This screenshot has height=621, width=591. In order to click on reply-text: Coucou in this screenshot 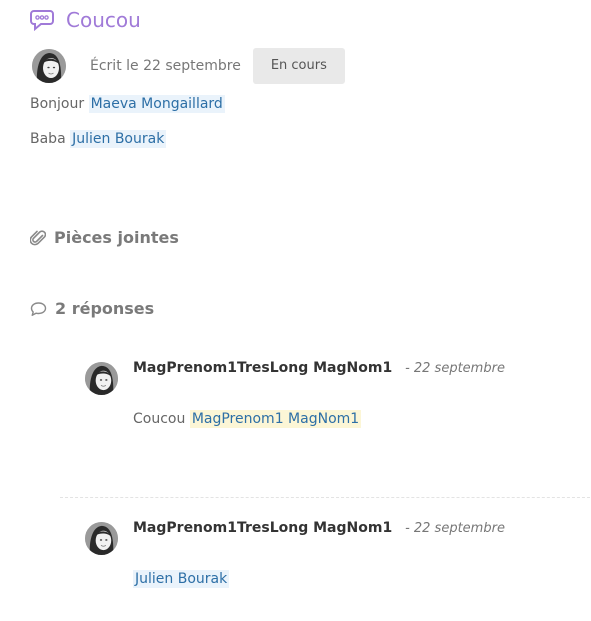, I will do `click(159, 419)`.